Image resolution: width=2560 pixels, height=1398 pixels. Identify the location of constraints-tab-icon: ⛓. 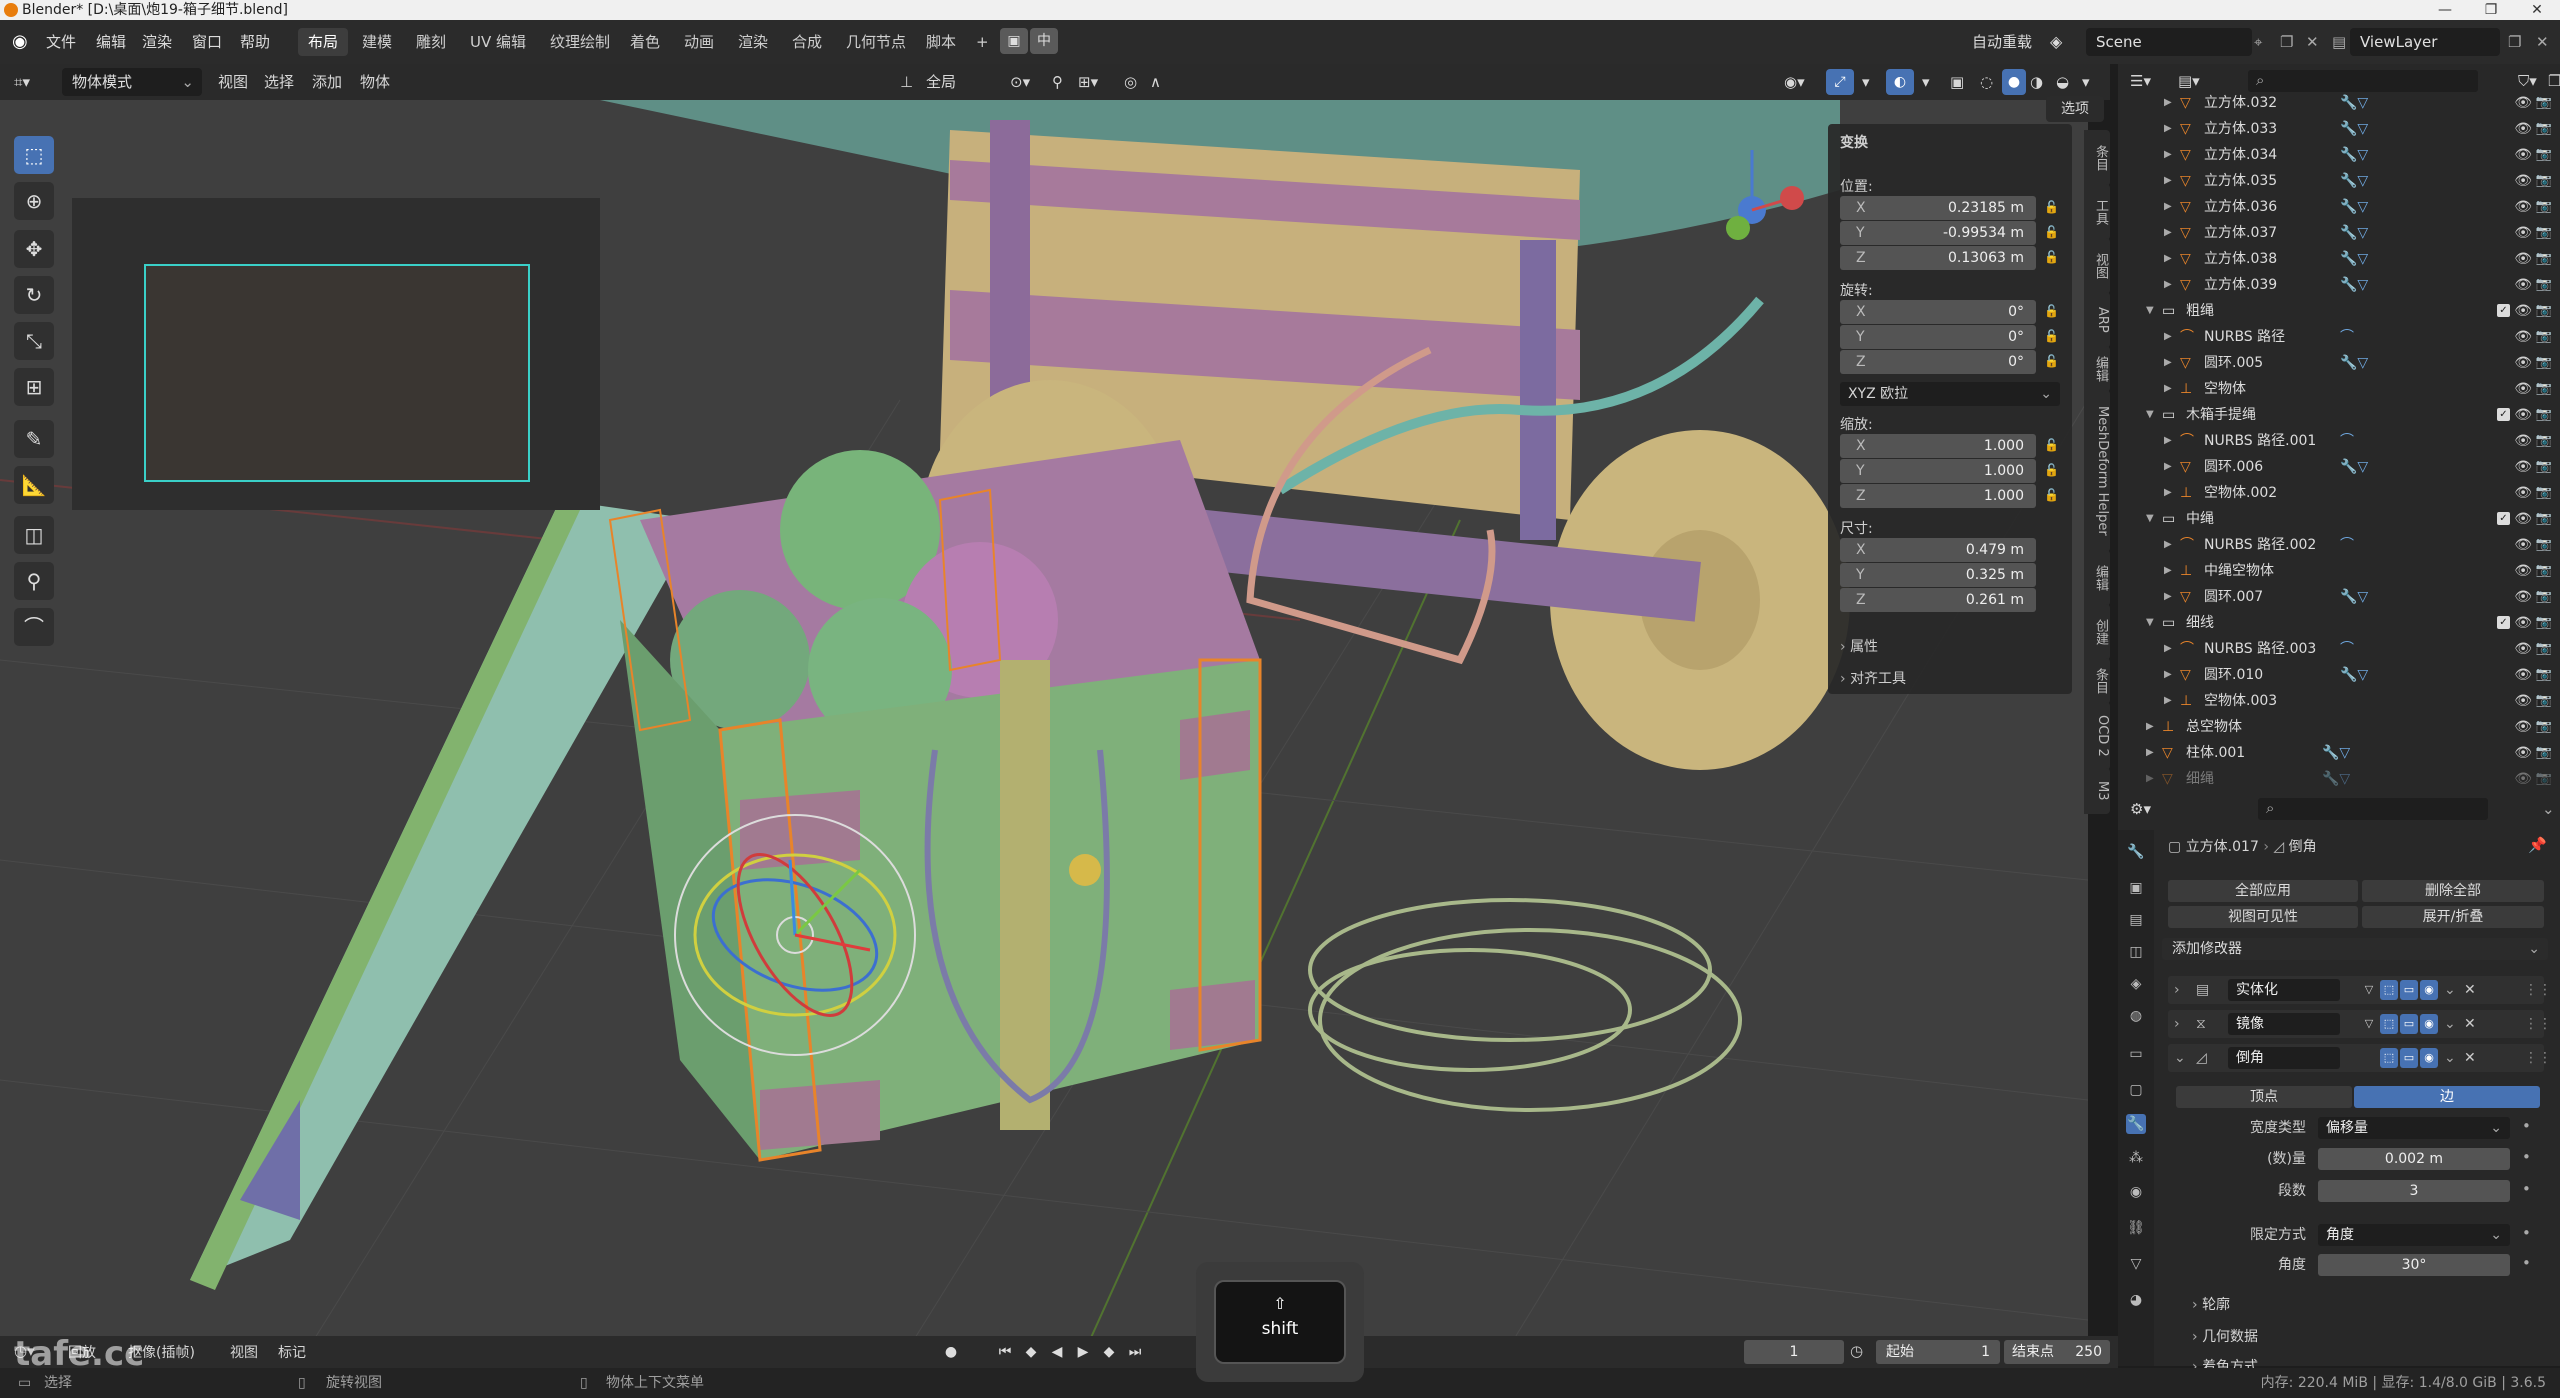
(2136, 1228).